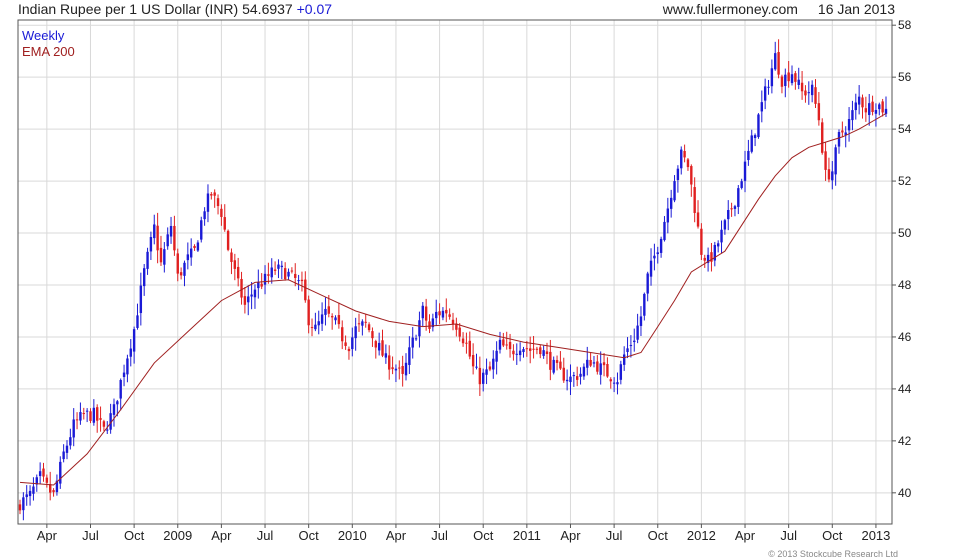 This screenshot has height=560, width=980. What do you see at coordinates (701, 535) in the screenshot?
I see `x-tick-label: 2012` at bounding box center [701, 535].